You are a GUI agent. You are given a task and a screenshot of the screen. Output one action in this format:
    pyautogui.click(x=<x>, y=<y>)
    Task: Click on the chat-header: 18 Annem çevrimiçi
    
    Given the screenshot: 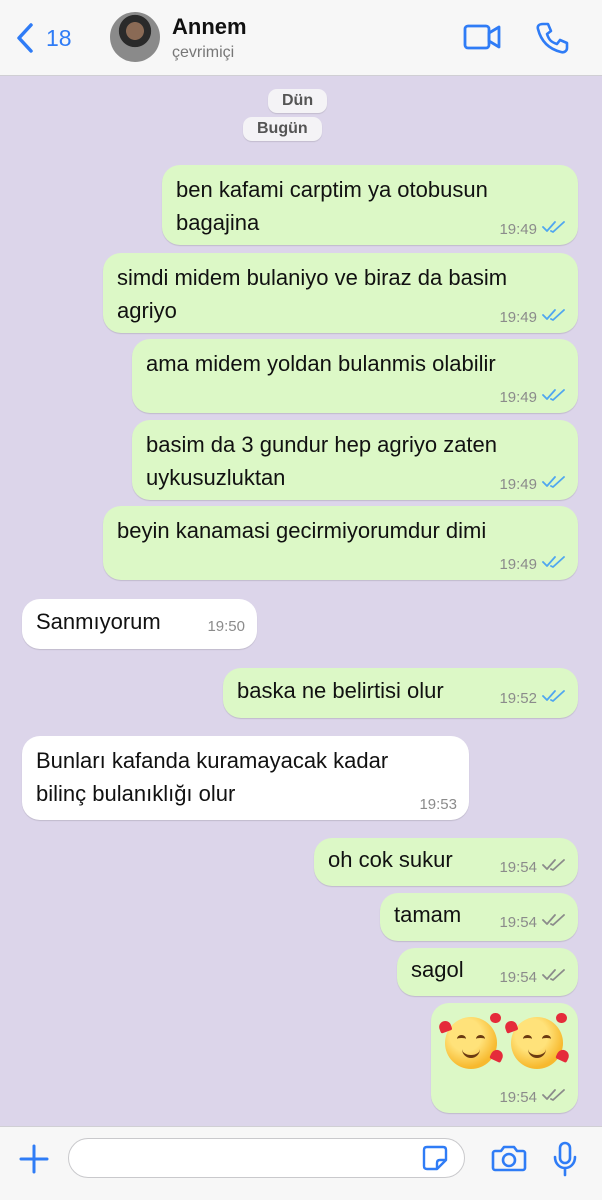 What is the action you would take?
    pyautogui.click(x=301, y=38)
    